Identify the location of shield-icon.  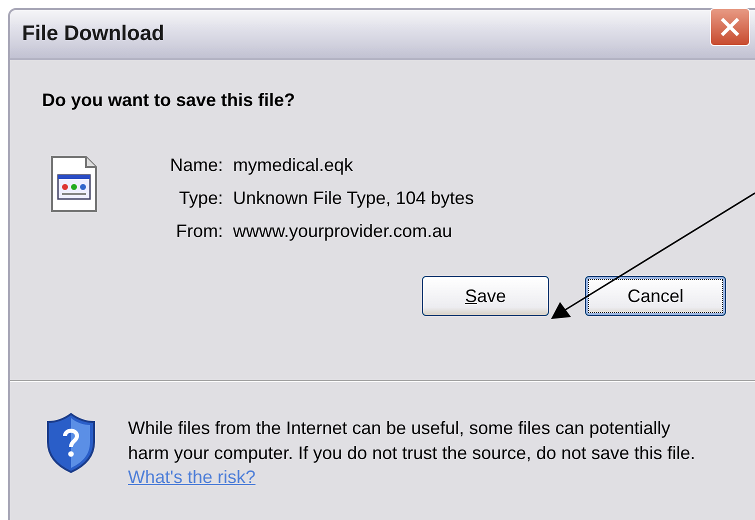
(71, 443).